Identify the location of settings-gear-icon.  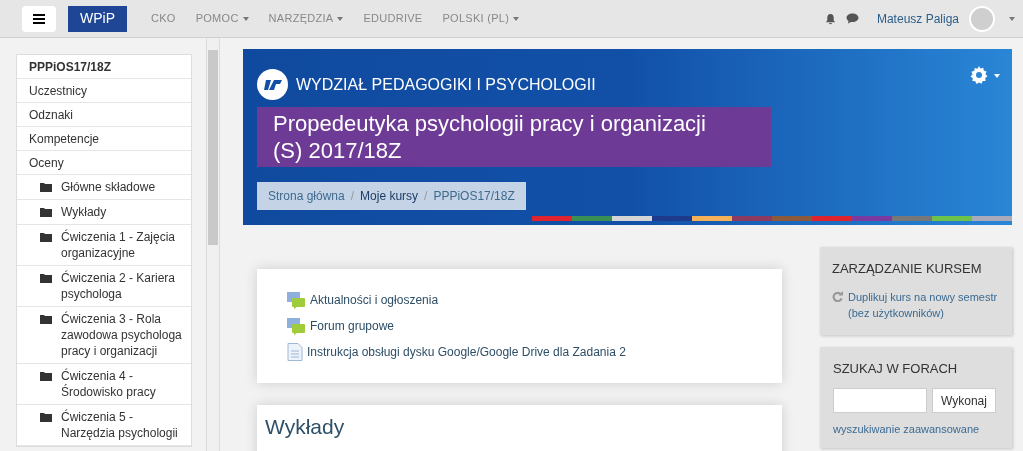
(979, 75).